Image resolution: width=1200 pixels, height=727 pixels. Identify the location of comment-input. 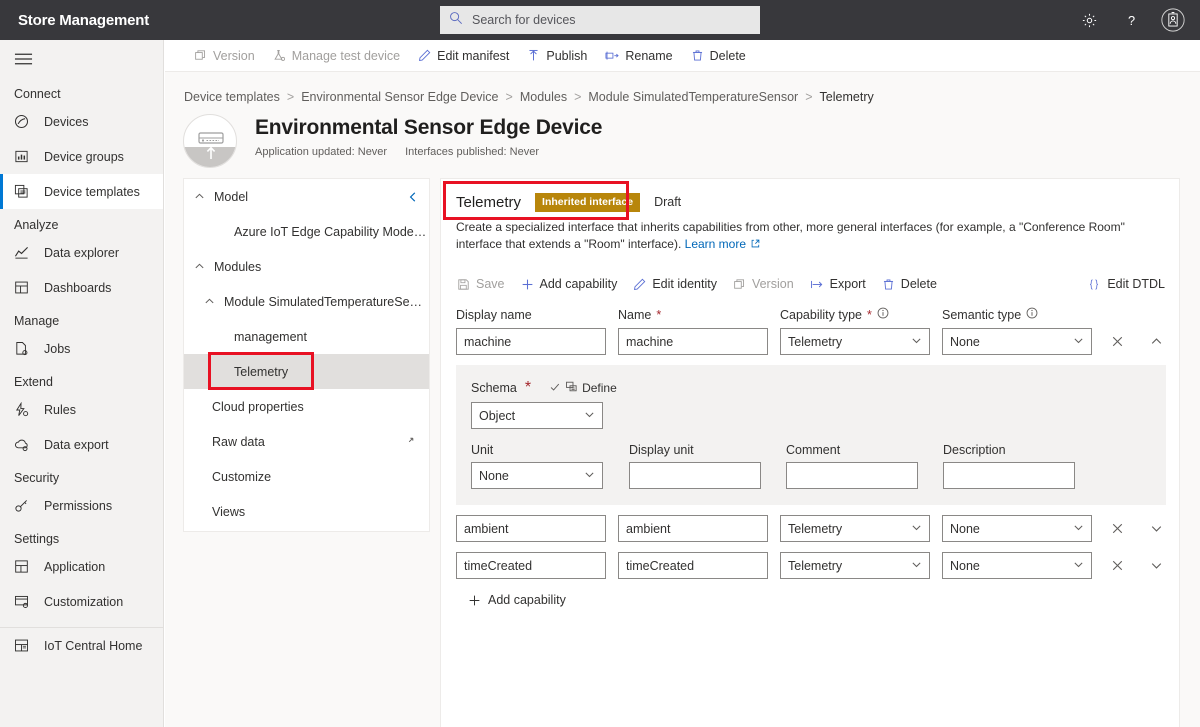
(852, 476).